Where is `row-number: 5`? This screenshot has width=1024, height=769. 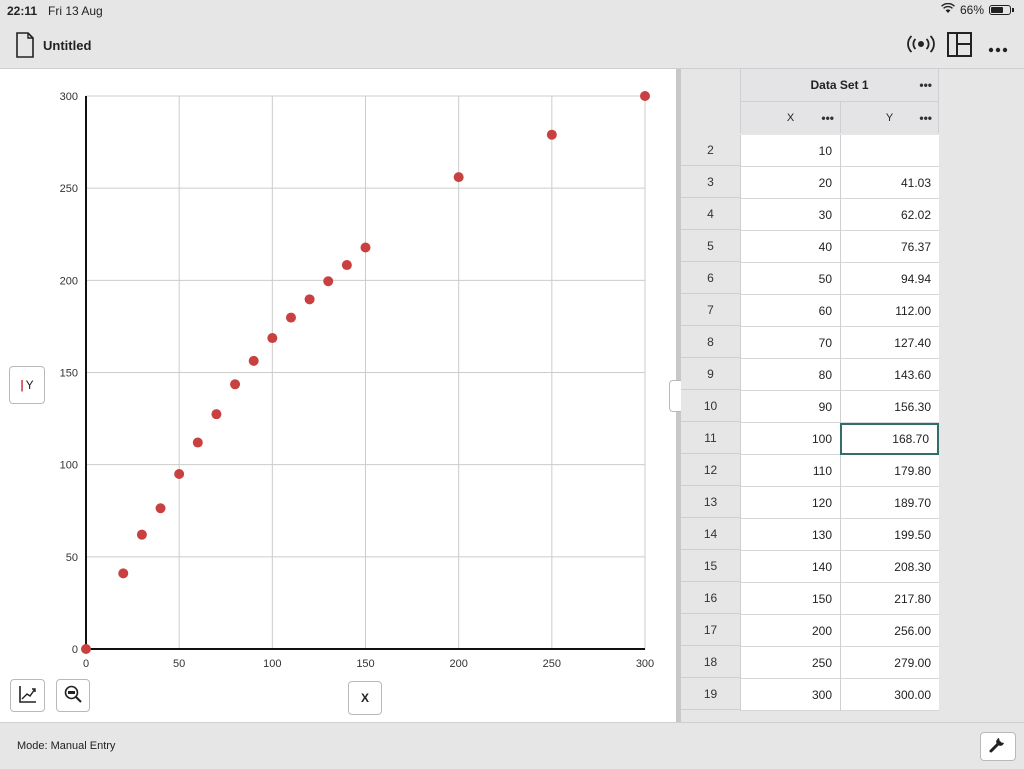
row-number: 5 is located at coordinates (710, 246).